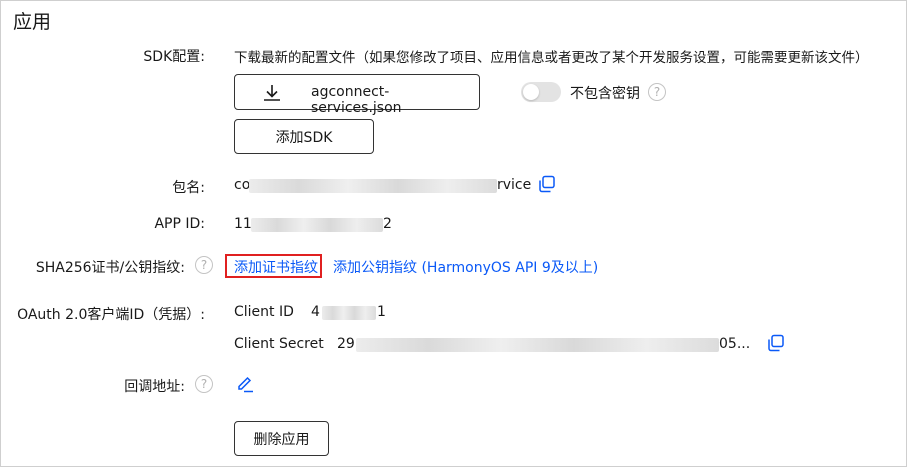 The image size is (907, 467). Describe the element at coordinates (245, 383) in the screenshot. I see `edit-icon` at that location.